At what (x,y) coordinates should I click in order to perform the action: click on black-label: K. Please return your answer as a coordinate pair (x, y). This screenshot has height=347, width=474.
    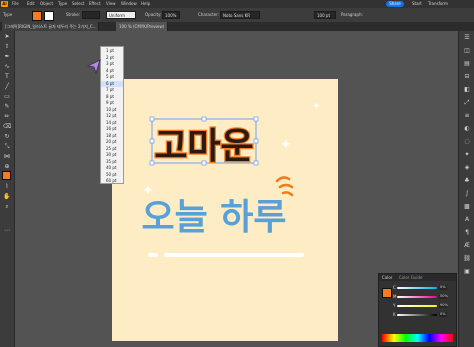
    Looking at the image, I should click on (394, 314).